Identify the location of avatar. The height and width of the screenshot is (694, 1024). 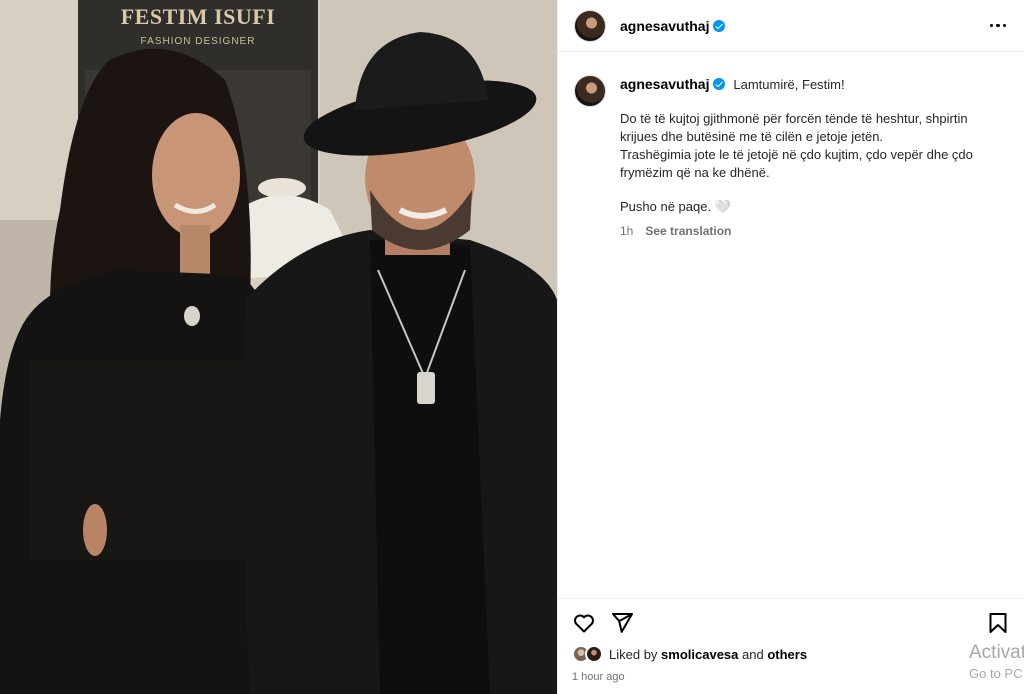
(590, 25).